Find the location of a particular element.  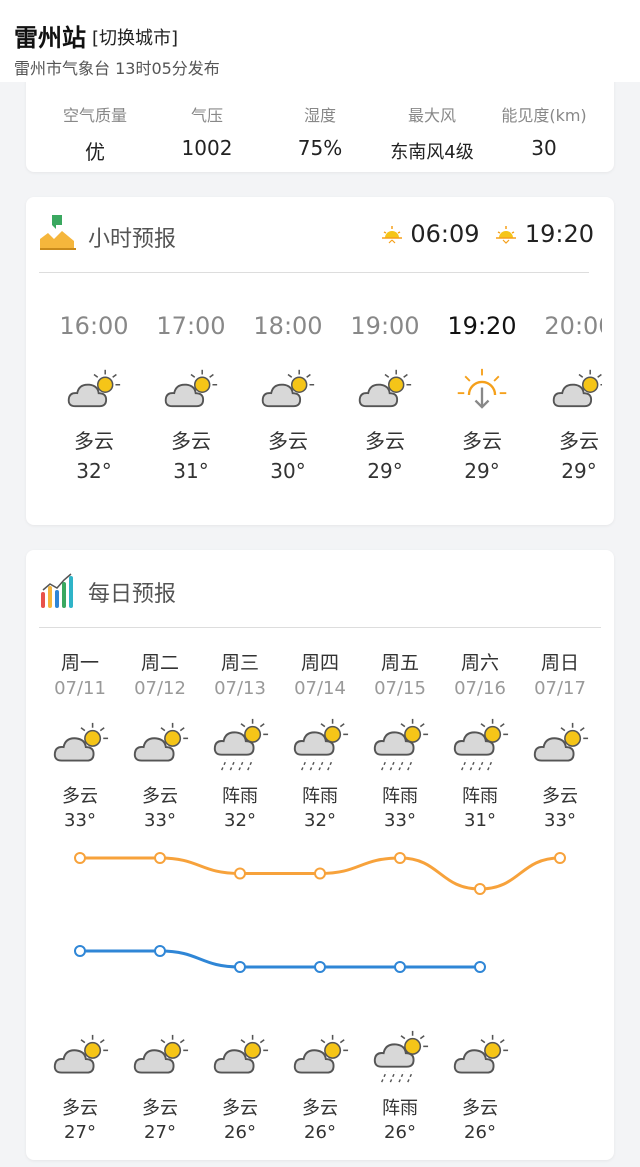

stat-value: 东南风4级 is located at coordinates (432, 152).